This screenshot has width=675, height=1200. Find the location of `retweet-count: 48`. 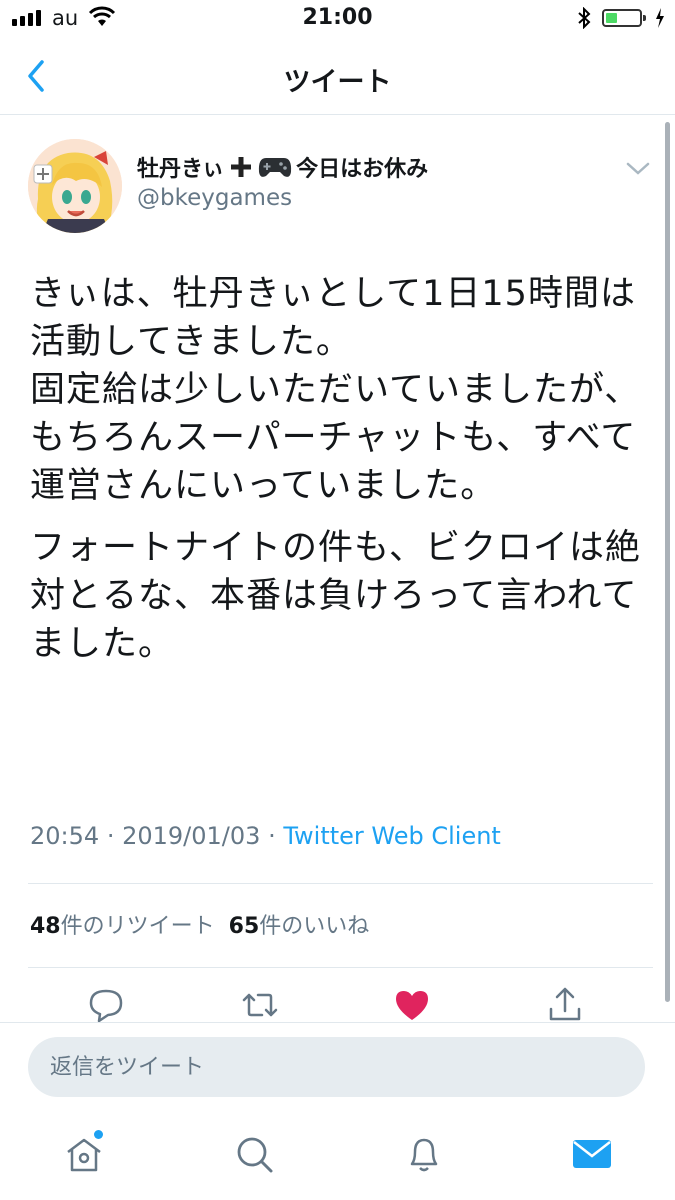

retweet-count: 48 is located at coordinates (45, 926).